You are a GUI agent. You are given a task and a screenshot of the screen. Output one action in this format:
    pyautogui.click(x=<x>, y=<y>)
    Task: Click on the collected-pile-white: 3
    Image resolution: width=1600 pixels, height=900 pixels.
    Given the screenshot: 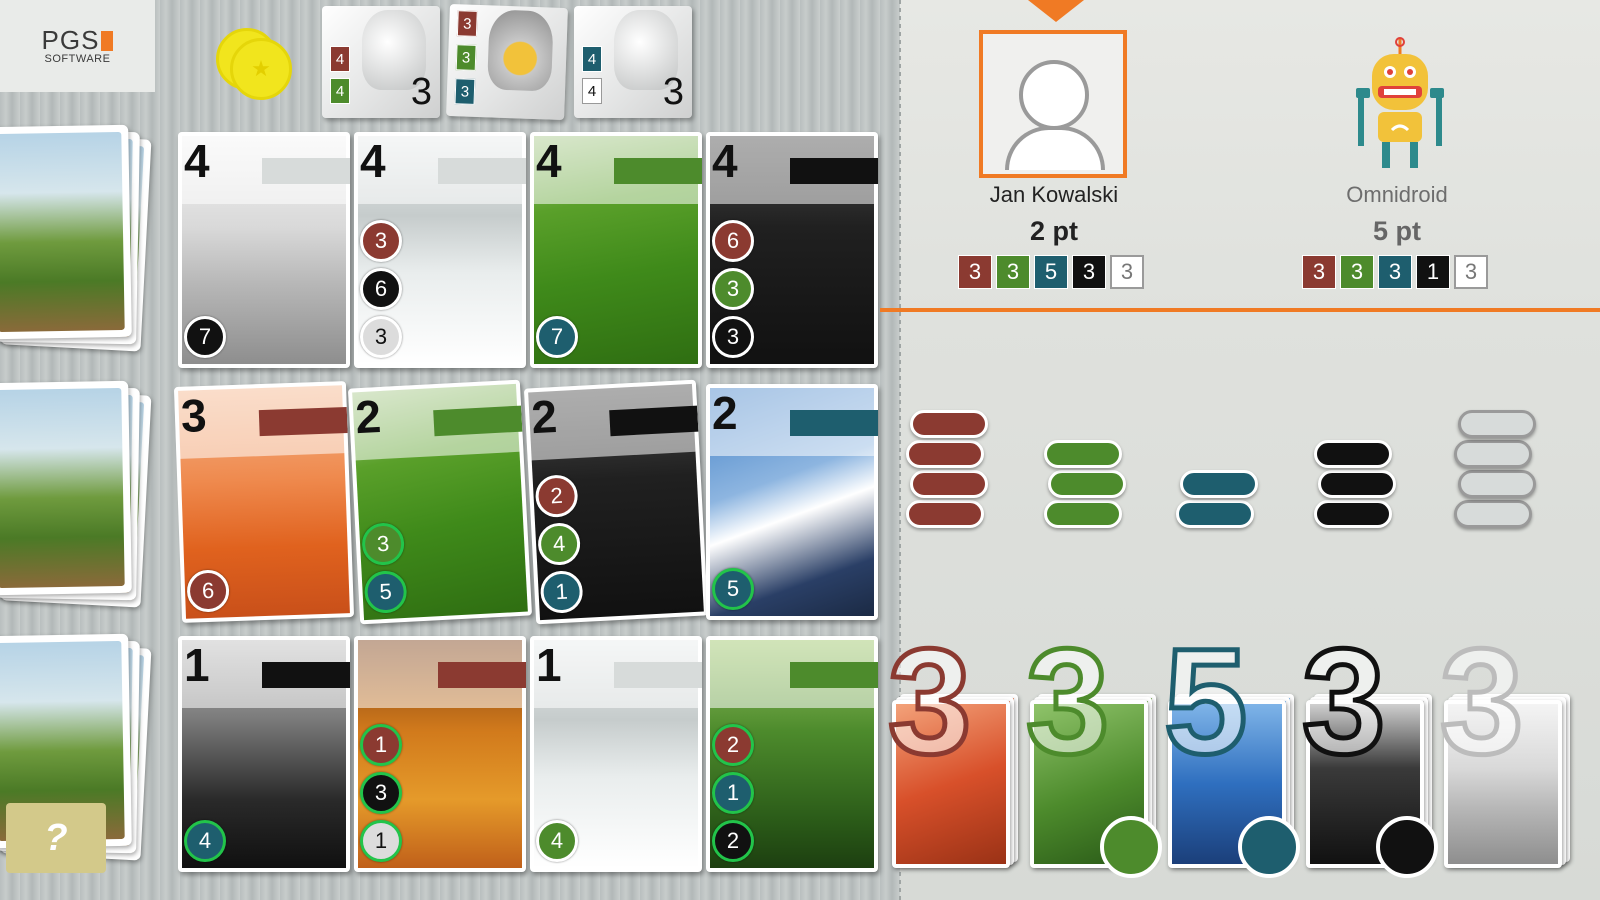 What is the action you would take?
    pyautogui.click(x=1504, y=748)
    